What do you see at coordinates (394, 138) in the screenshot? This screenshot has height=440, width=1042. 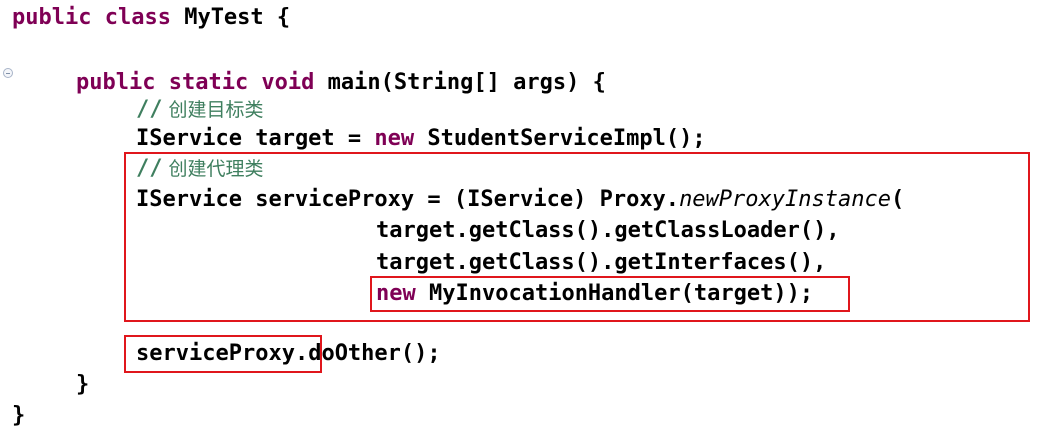 I see `keyword: new` at bounding box center [394, 138].